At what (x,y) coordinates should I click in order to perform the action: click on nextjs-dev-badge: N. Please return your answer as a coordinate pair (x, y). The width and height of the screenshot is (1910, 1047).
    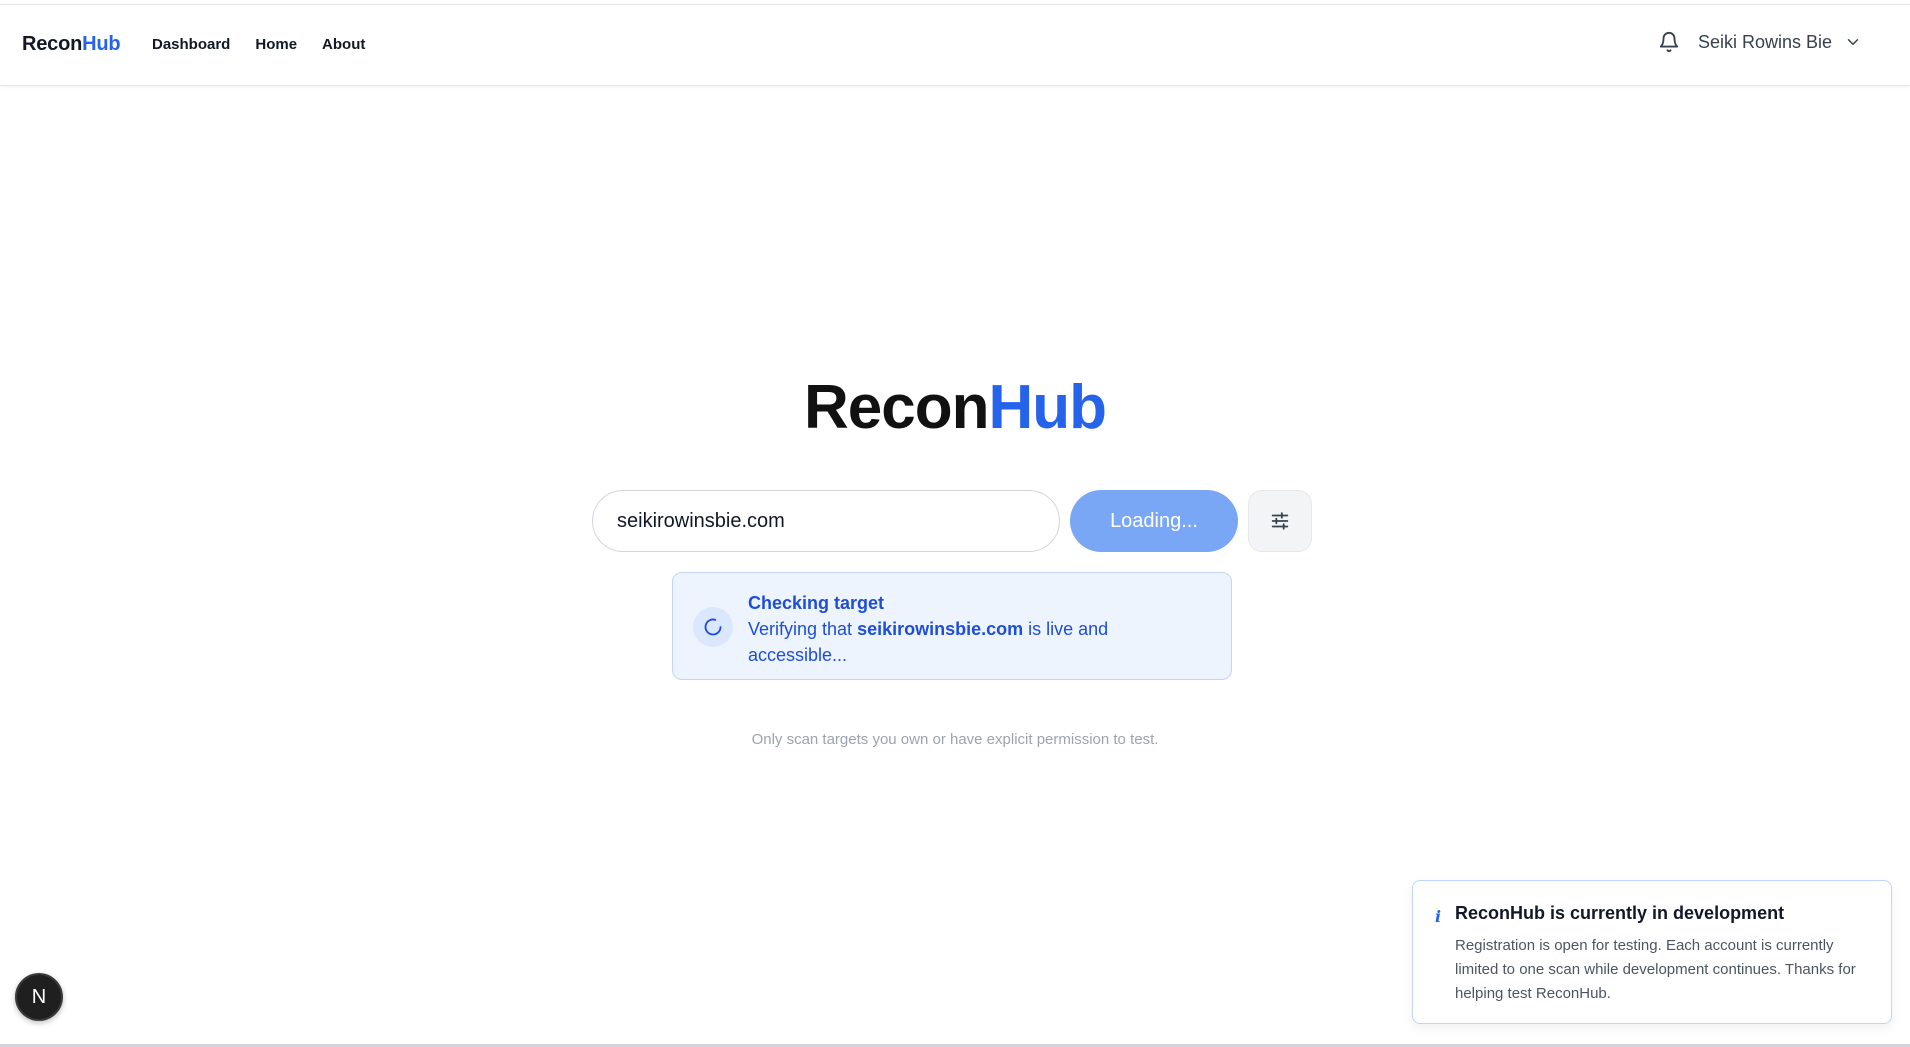
    Looking at the image, I should click on (39, 997).